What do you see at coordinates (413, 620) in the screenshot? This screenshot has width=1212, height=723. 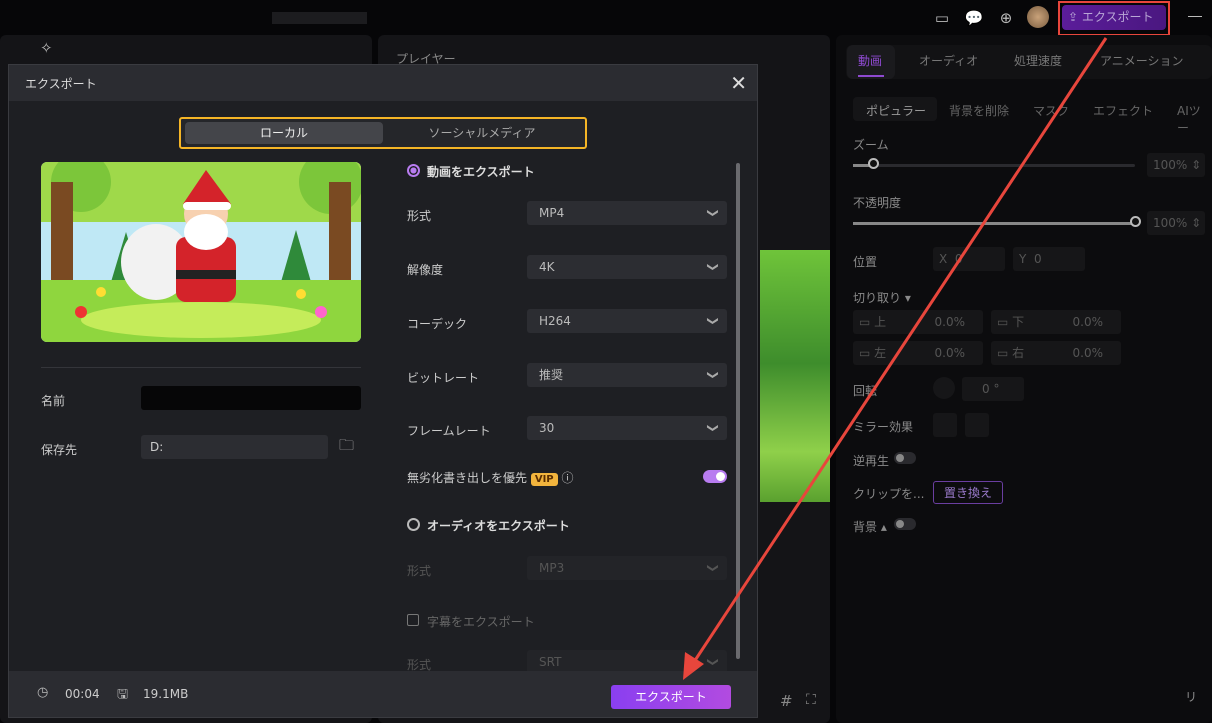 I see `subtitle-export-checkbox` at bounding box center [413, 620].